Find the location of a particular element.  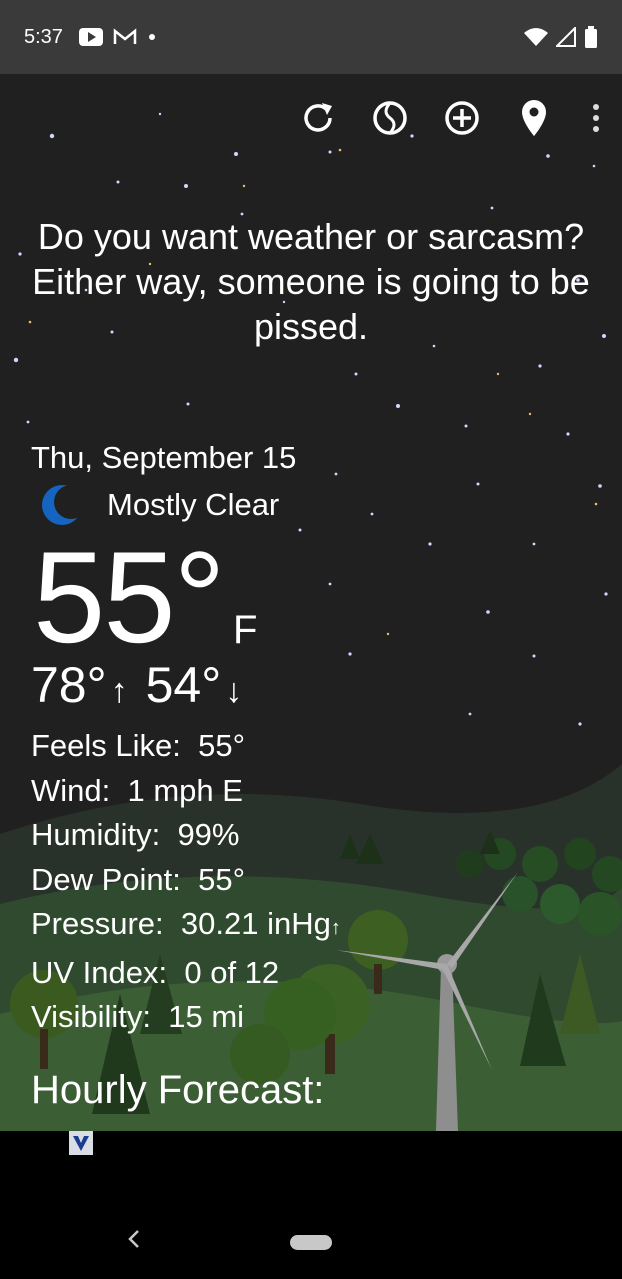

detail-humidity: Humidity: 99% is located at coordinates (186, 835).